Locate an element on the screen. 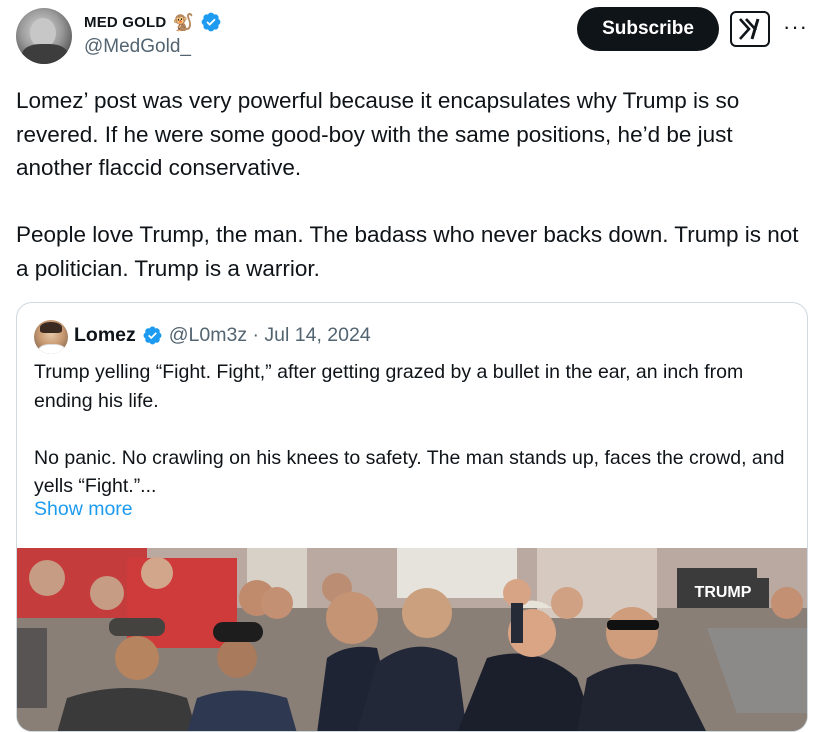 This screenshot has height=732, width=820. quote-handle-date: @L0m3z · Jul 14, 2024 is located at coordinates (270, 335).